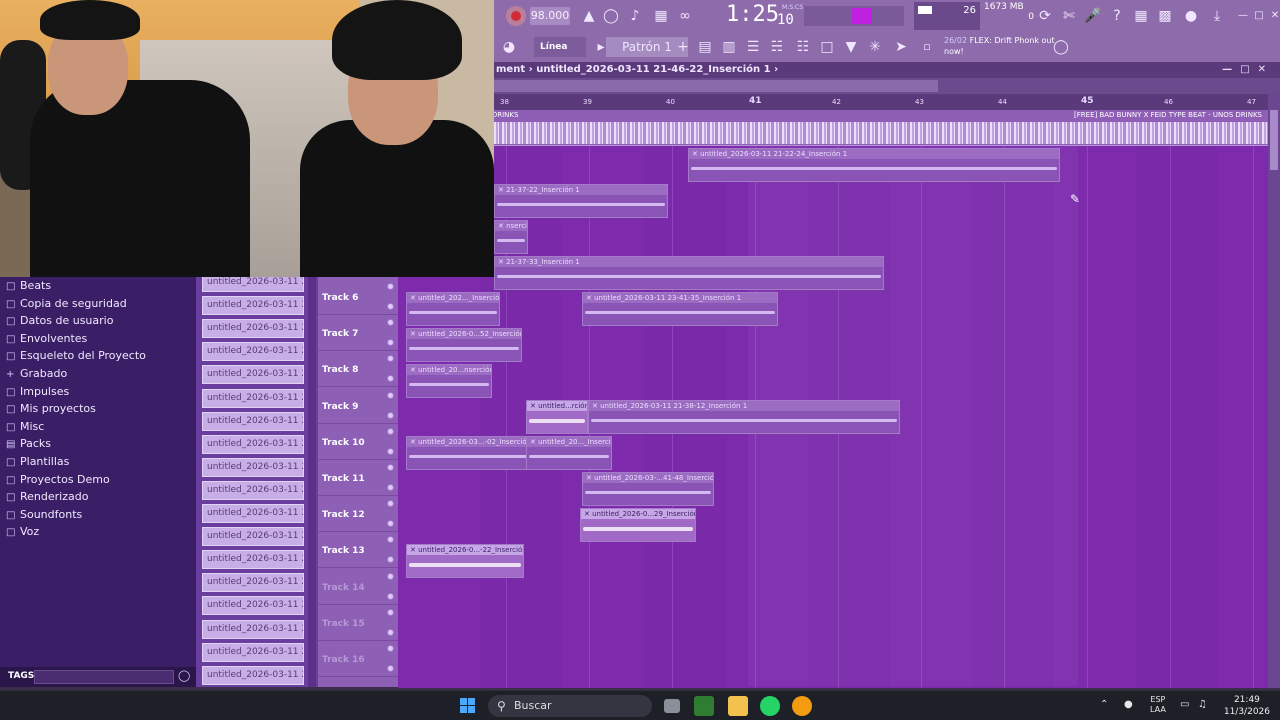 The height and width of the screenshot is (720, 1280). I want to click on download-icon: ⤓, so click(1217, 16).